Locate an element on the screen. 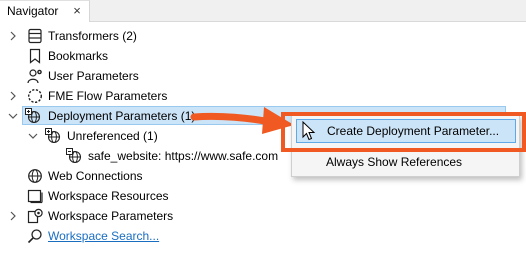 Image resolution: width=526 pixels, height=265 pixels. always-show-references-menu-item: Always Show References is located at coordinates (406, 162).